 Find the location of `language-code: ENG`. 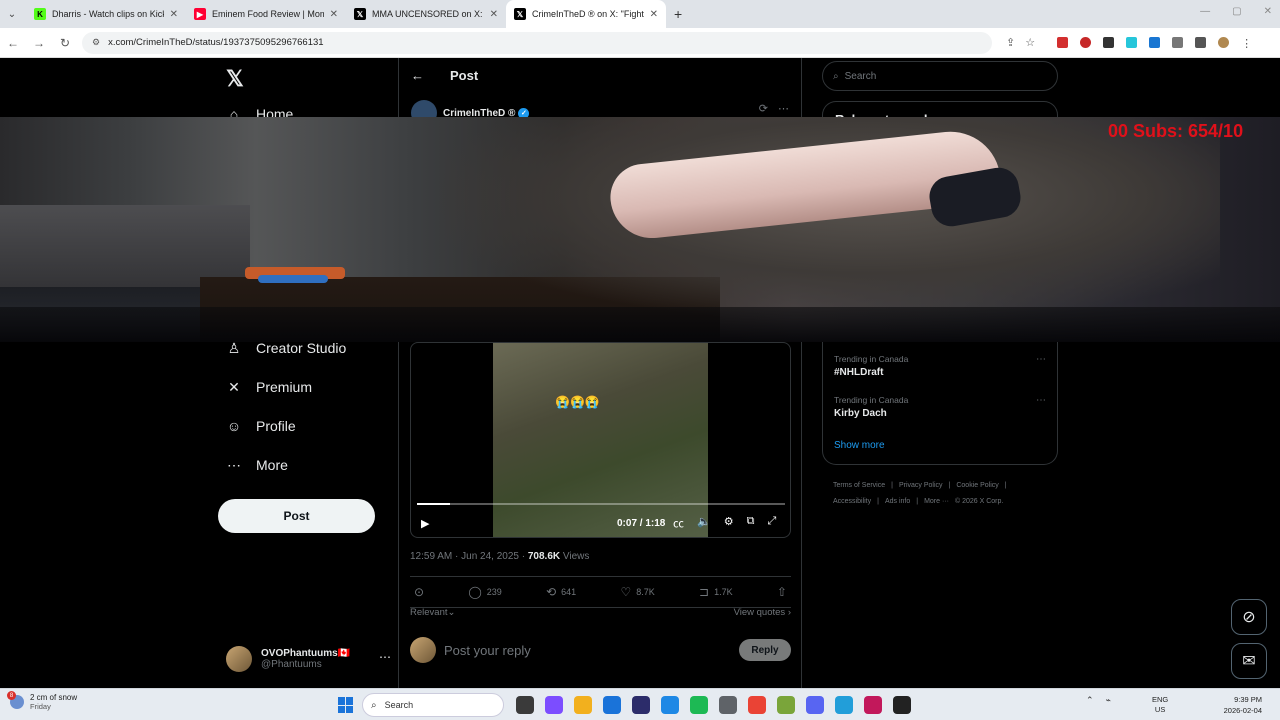

language-code: ENG is located at coordinates (1160, 699).